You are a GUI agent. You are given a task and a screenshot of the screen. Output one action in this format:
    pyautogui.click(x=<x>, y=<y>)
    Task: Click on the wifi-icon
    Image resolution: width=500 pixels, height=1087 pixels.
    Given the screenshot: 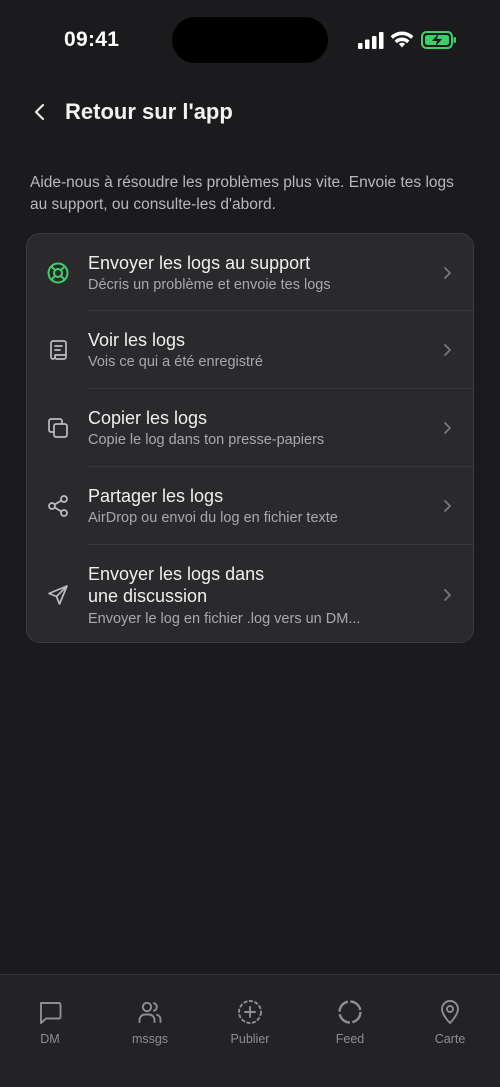 What is the action you would take?
    pyautogui.click(x=402, y=39)
    